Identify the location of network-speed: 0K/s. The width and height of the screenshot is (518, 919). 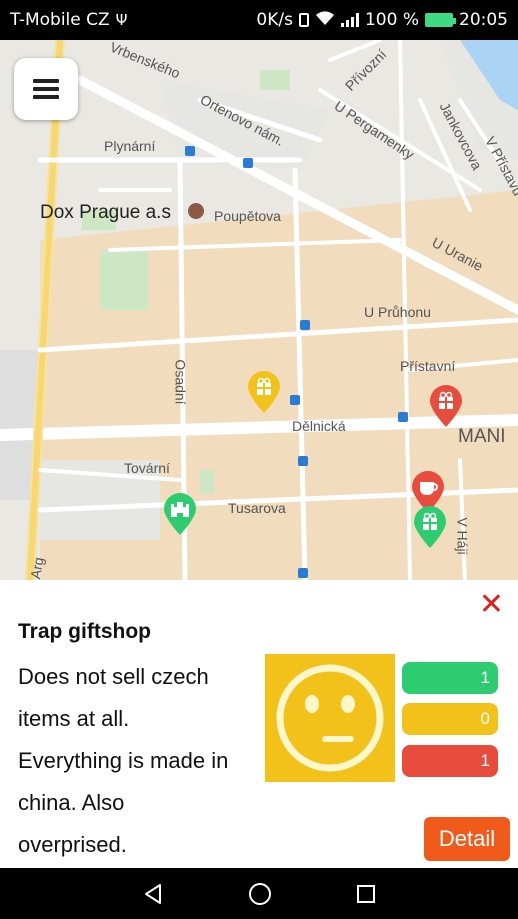
(274, 20).